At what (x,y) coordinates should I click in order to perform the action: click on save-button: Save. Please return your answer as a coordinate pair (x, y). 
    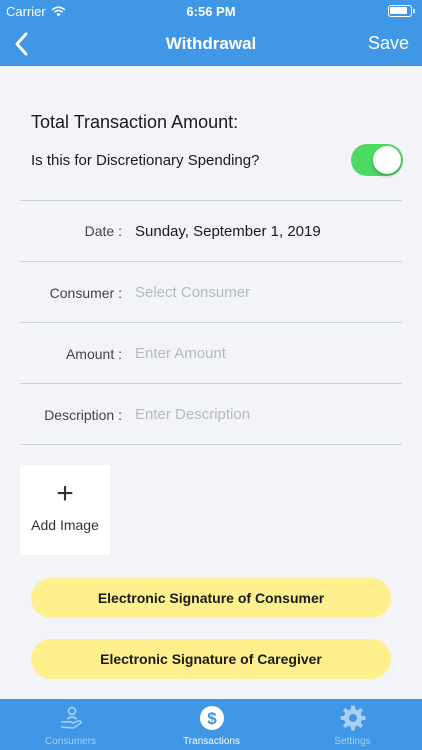
    Looking at the image, I should click on (388, 43).